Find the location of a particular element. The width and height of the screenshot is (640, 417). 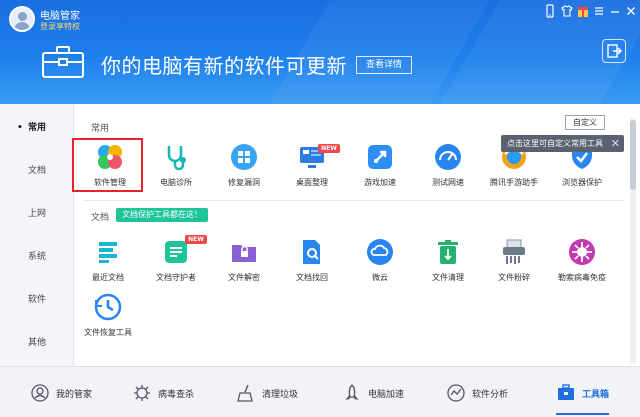

tool-weiyun: 微云 is located at coordinates (380, 261).